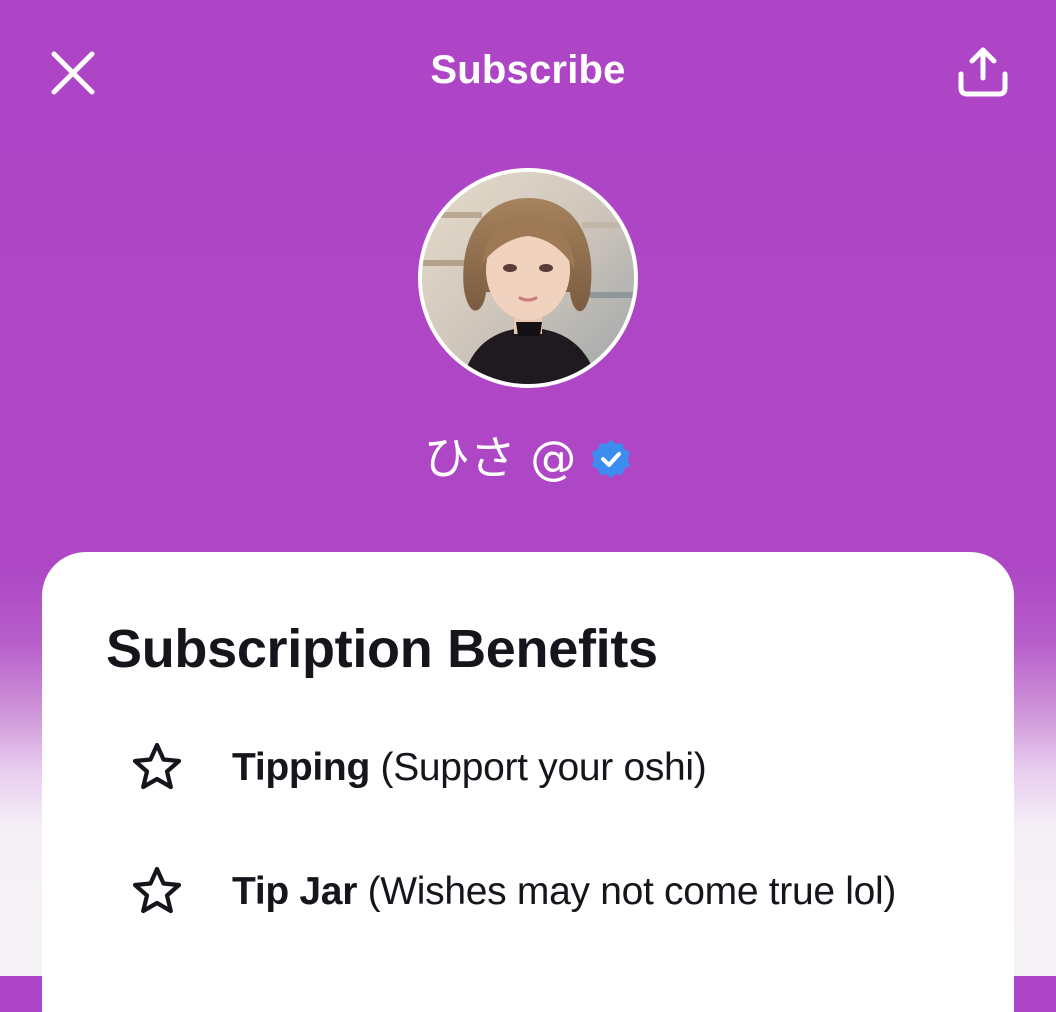 The image size is (1056, 1012). Describe the element at coordinates (538, 767) in the screenshot. I see `benefit-detail: (Support your oshi)` at that location.